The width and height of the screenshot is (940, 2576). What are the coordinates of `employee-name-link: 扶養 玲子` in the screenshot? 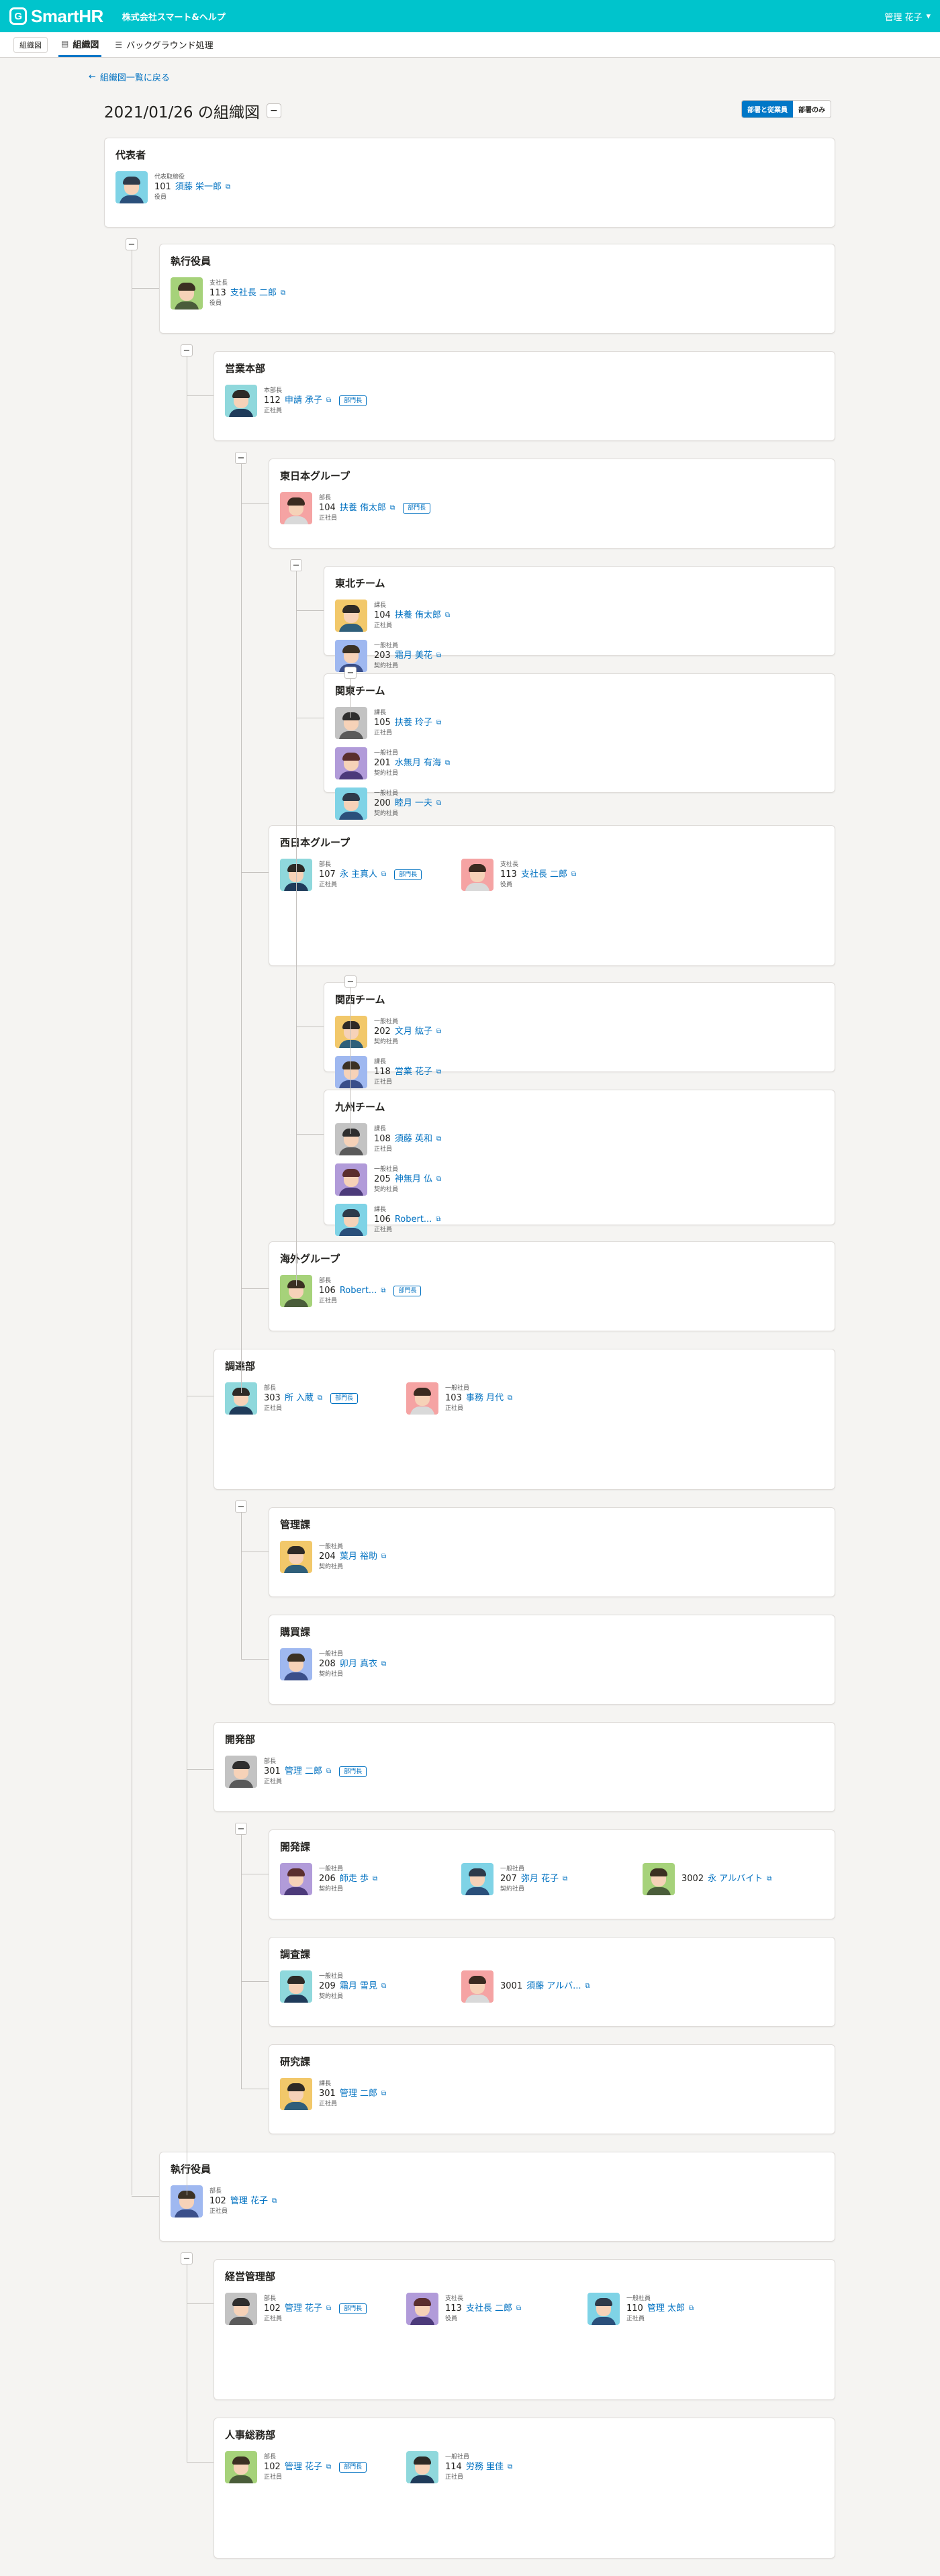 It's located at (413, 723).